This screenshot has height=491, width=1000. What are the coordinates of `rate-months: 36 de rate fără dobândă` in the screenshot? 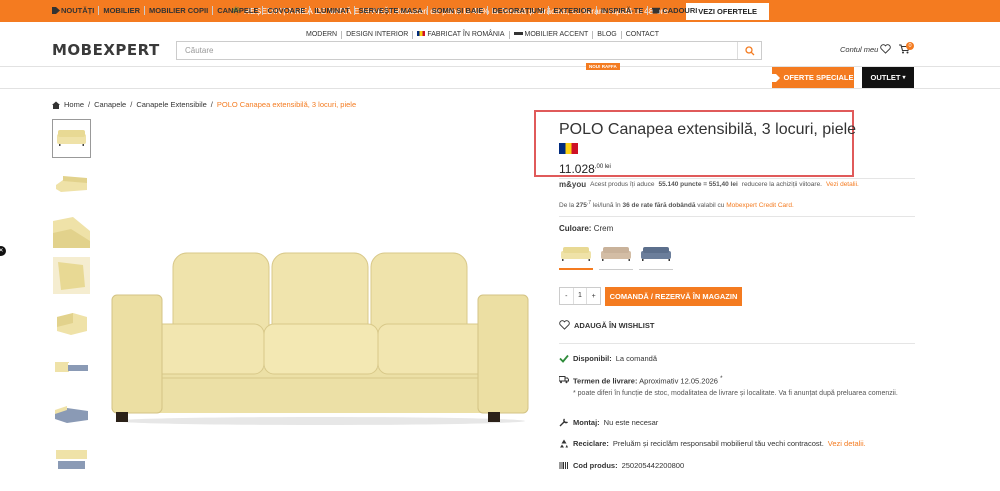 It's located at (659, 206).